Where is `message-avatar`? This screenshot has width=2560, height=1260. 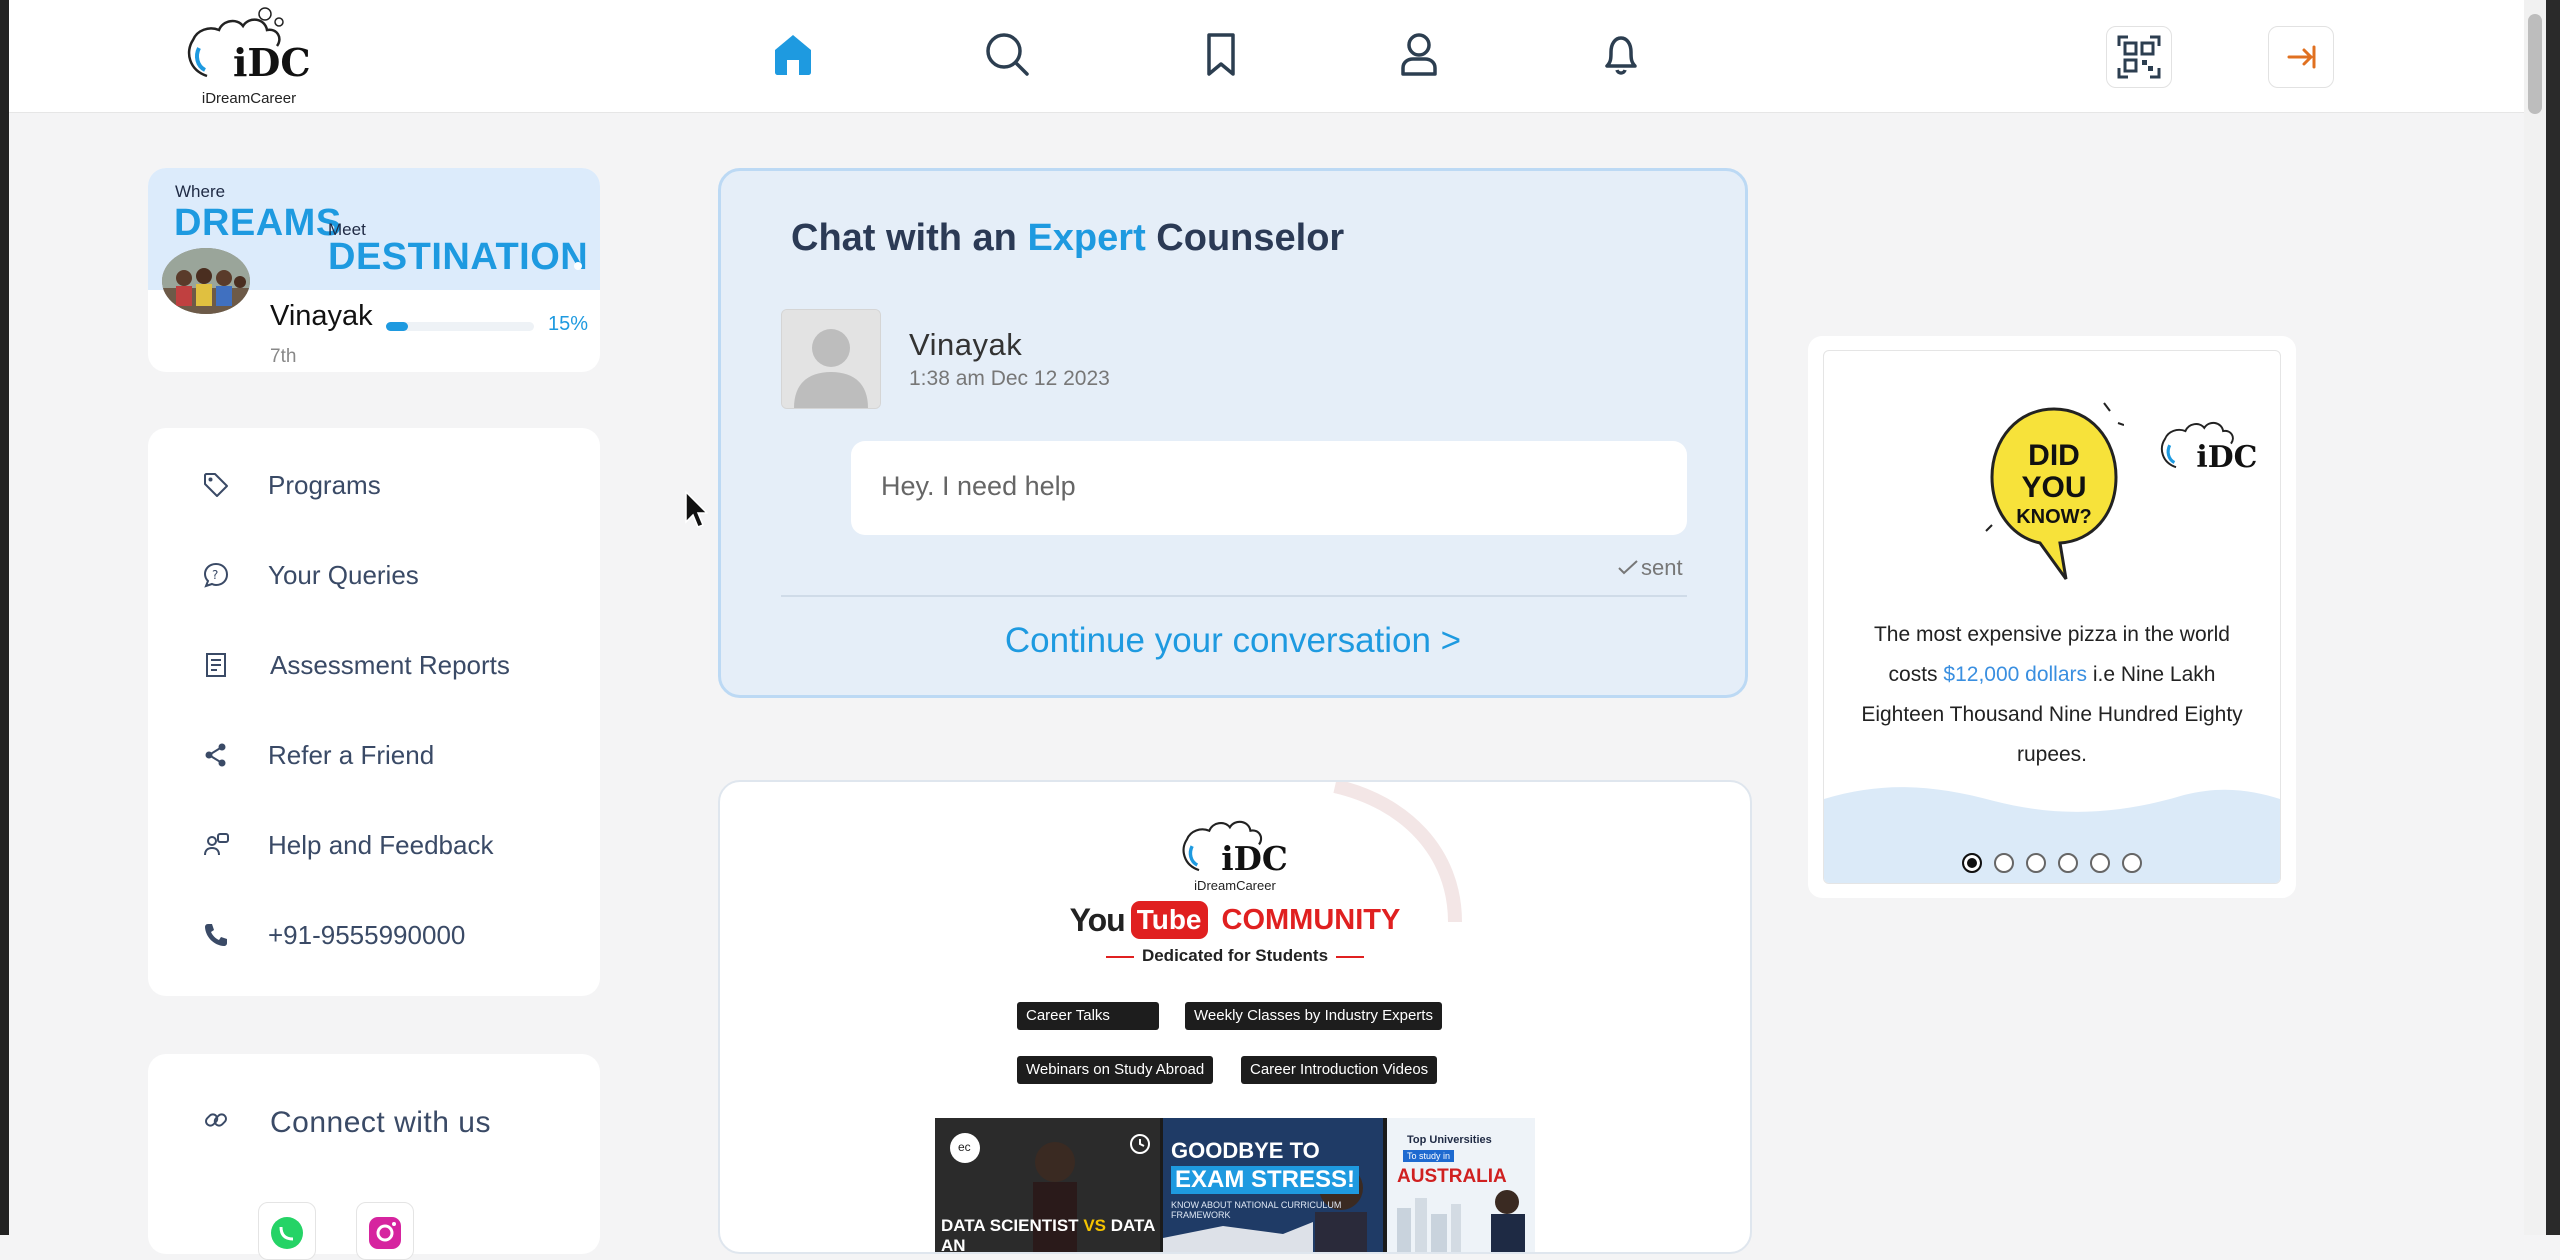 message-avatar is located at coordinates (831, 359).